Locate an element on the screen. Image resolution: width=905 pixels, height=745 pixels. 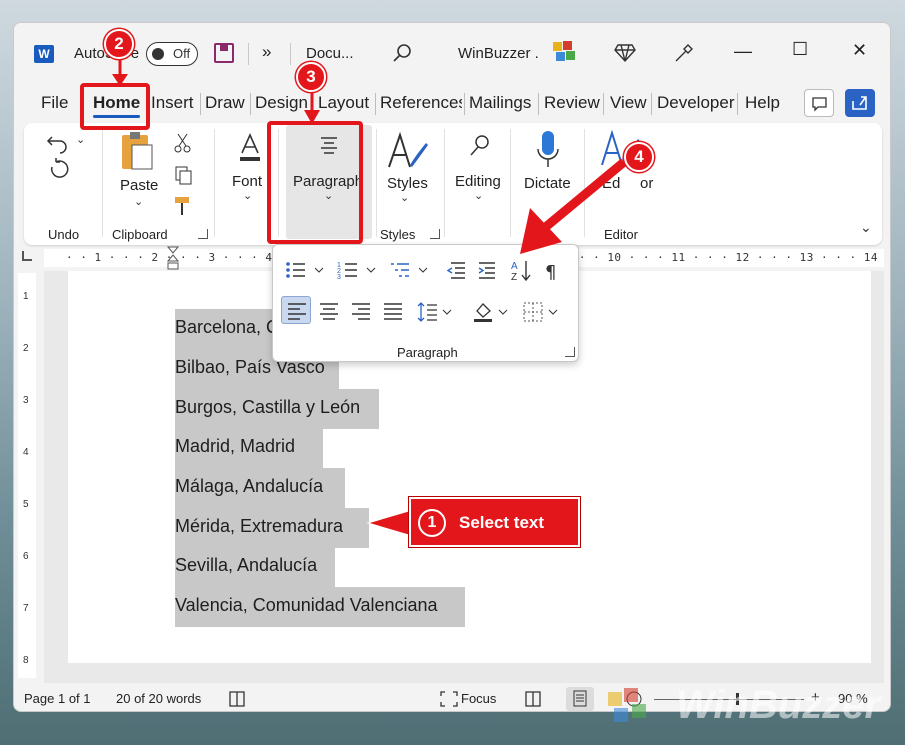
read-mode-icon is located at coordinates (534, 699).